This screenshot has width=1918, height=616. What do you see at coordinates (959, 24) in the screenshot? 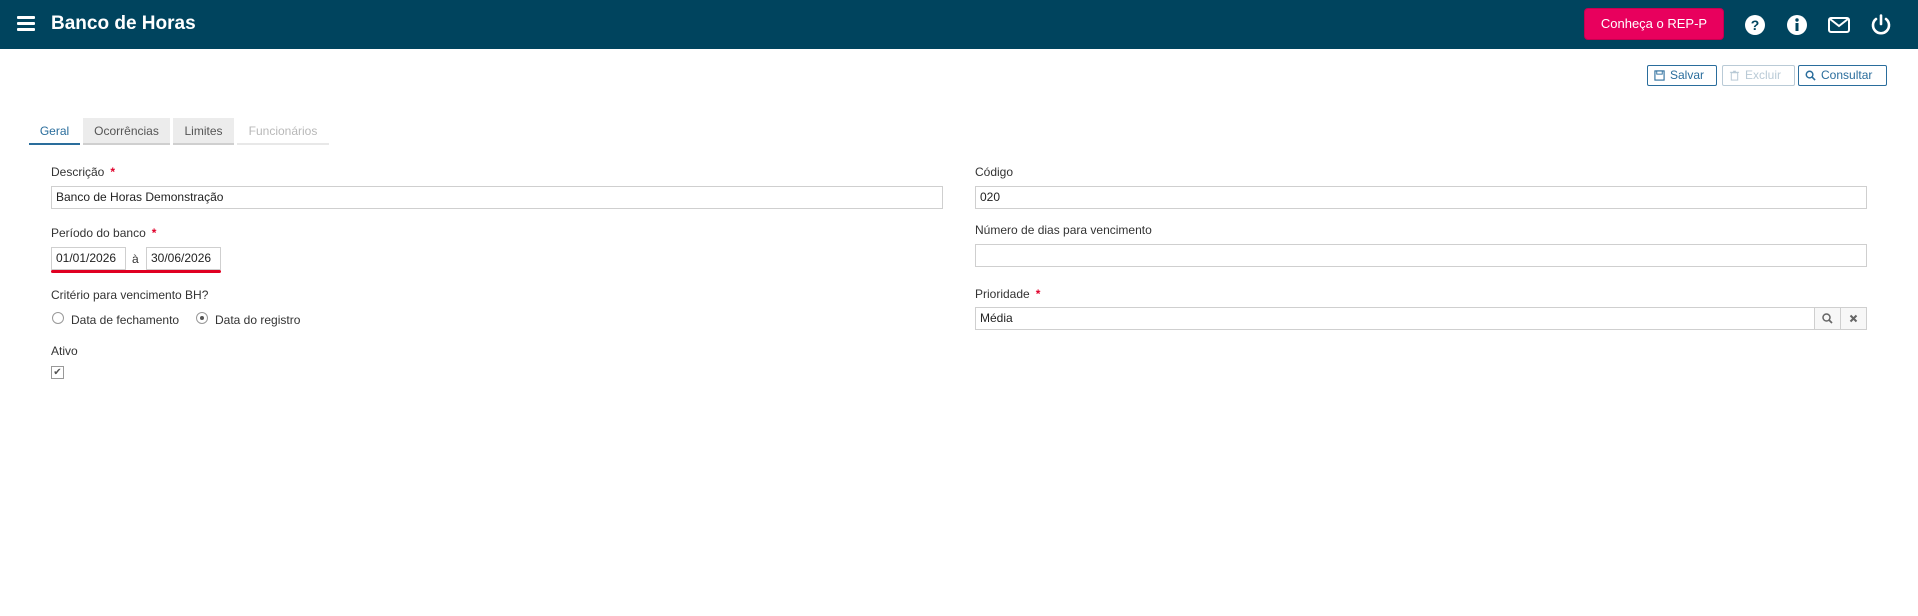
I see `top-bar: Banco de Horas Conheça o REP-P ?` at bounding box center [959, 24].